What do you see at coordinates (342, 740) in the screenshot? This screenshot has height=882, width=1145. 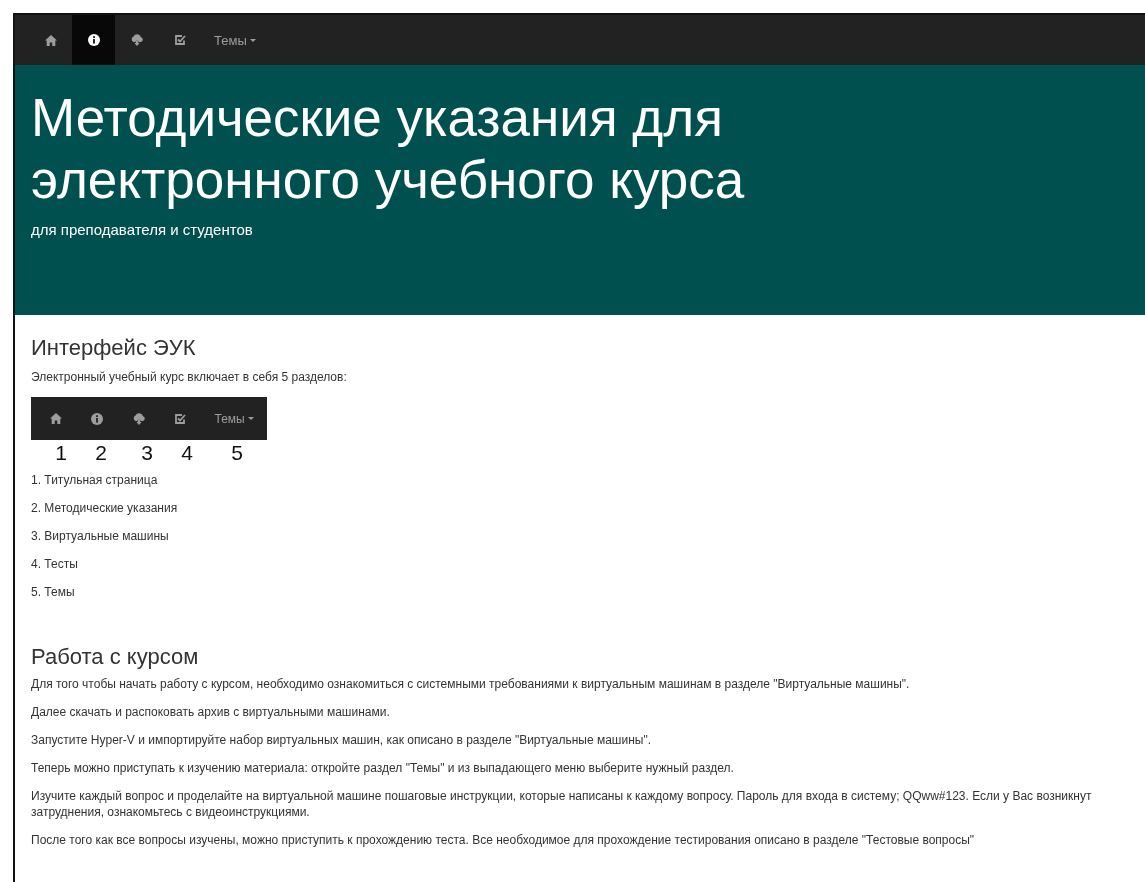 I see `paragraph: Запустите Hyper-V и импортируйте набор виртуальных машин, как описано в разделе "Виртуальные машины".` at bounding box center [342, 740].